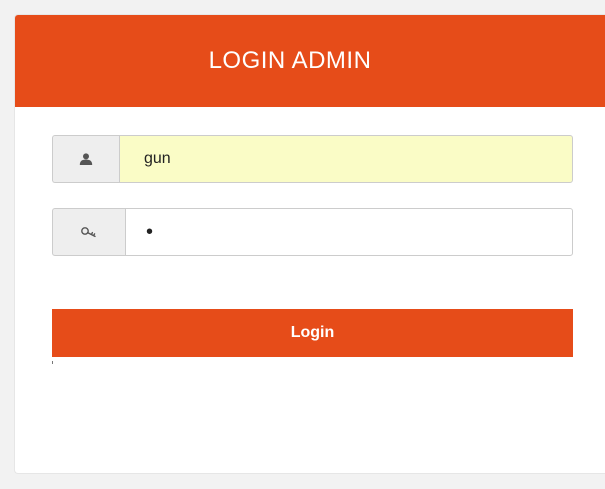  Describe the element at coordinates (85, 159) in the screenshot. I see `user-icon` at that location.